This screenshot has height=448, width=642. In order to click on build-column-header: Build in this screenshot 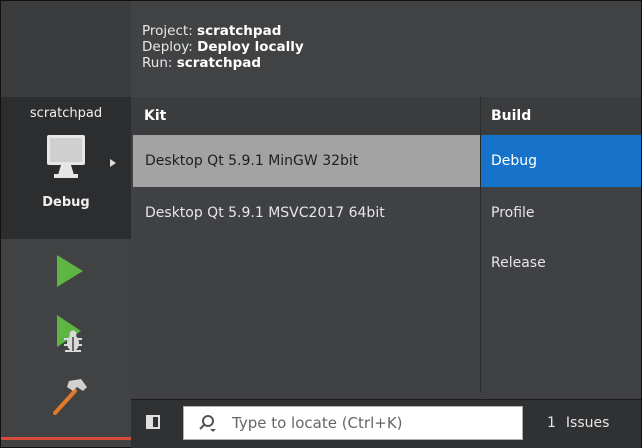, I will do `click(511, 116)`.